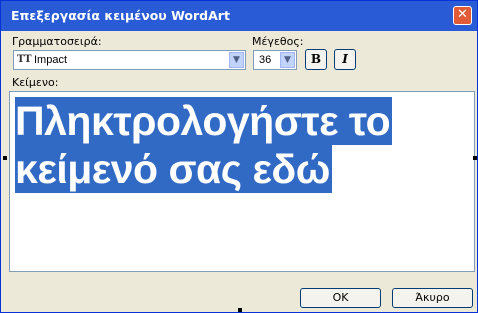 Image resolution: width=478 pixels, height=313 pixels. I want to click on size-label: Μέγεθος:, so click(278, 41).